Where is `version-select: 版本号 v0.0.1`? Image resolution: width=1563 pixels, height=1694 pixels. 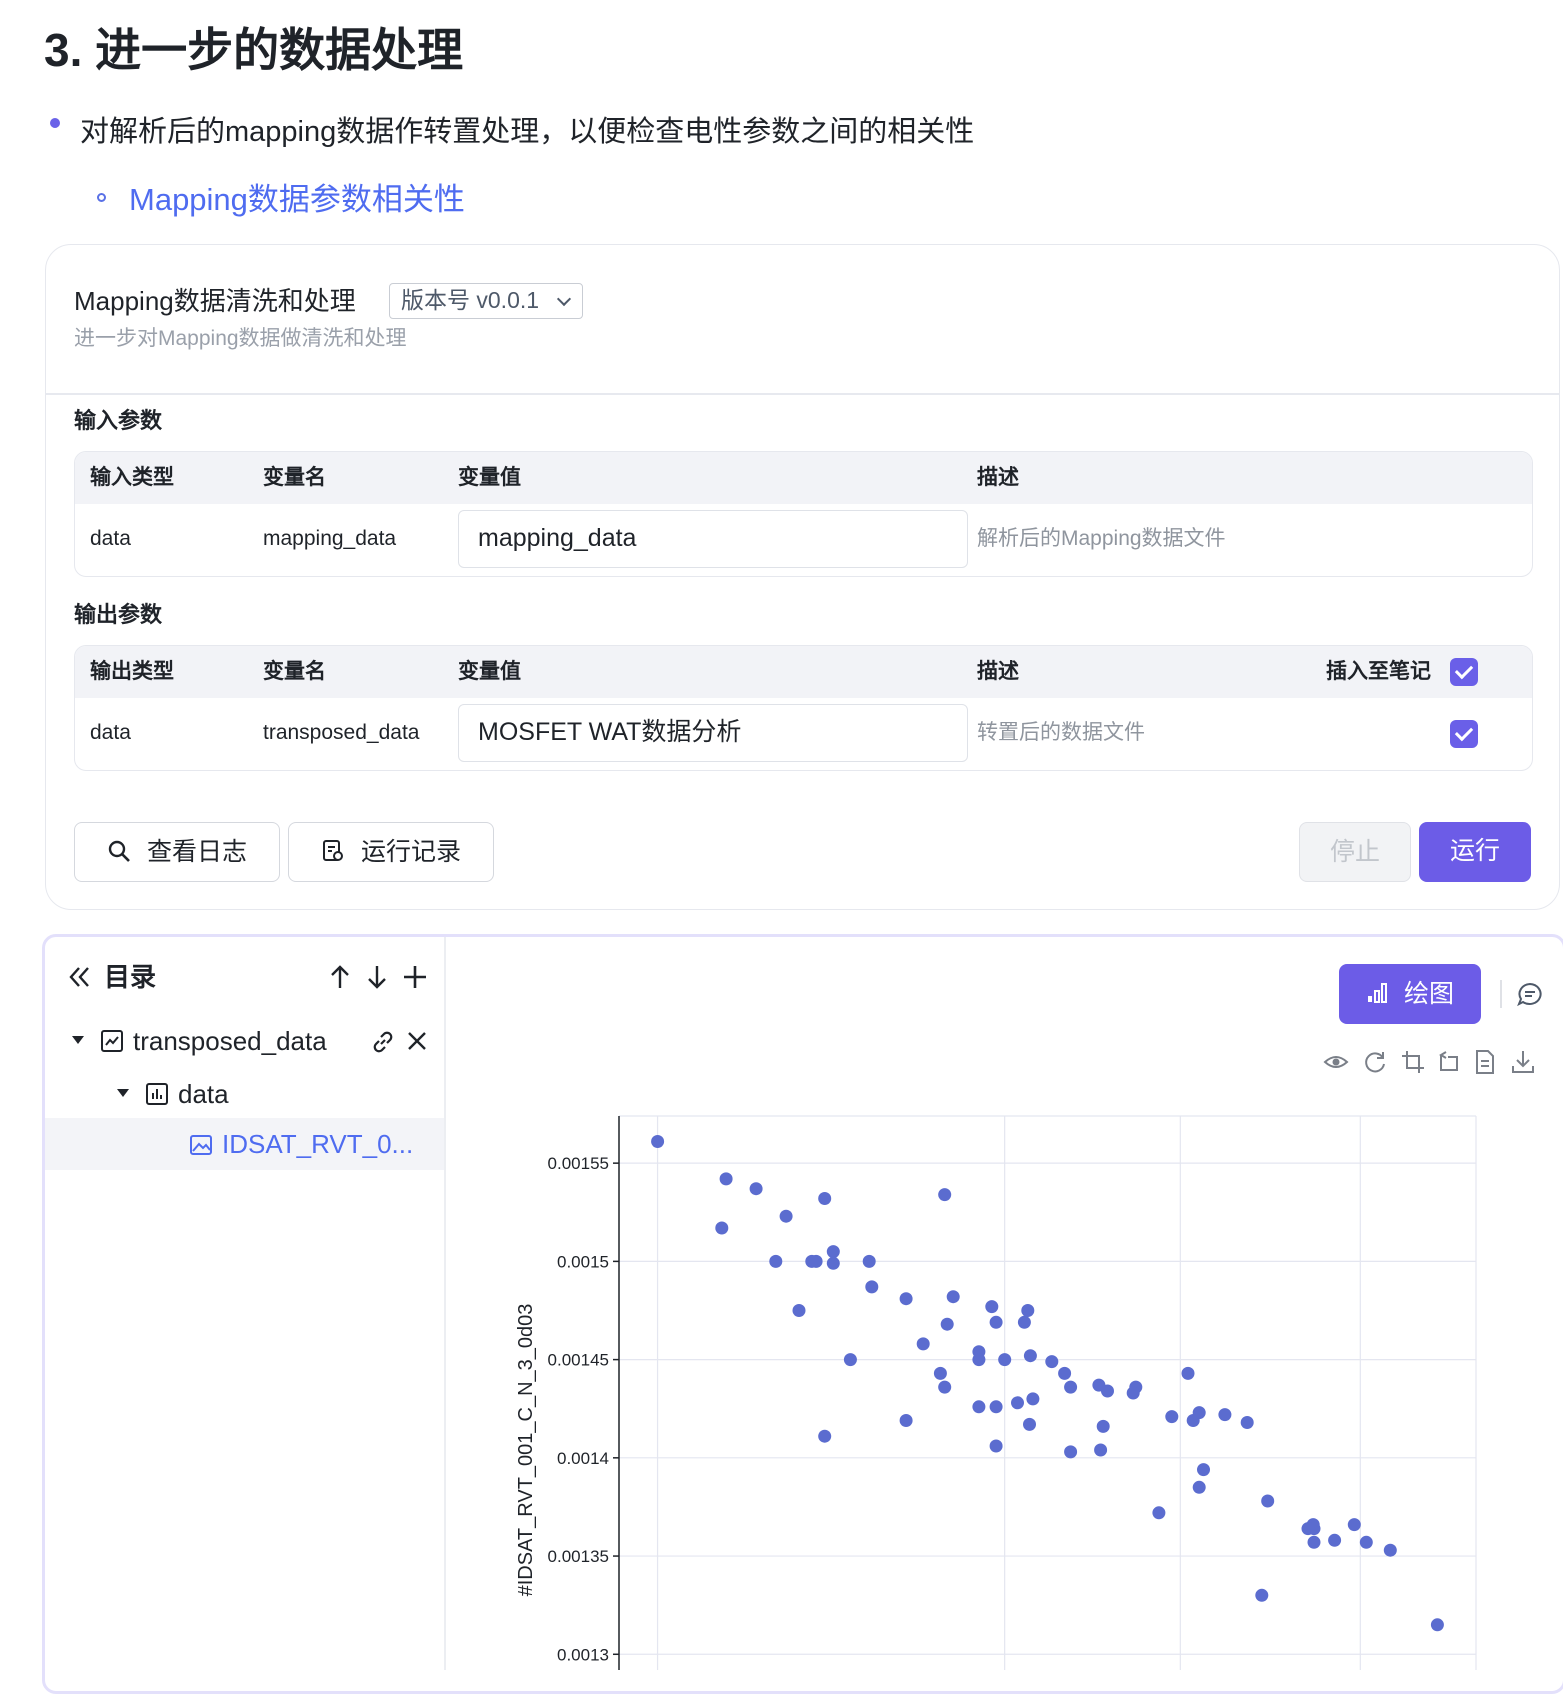
version-select: 版本号 v0.0.1 is located at coordinates (486, 301).